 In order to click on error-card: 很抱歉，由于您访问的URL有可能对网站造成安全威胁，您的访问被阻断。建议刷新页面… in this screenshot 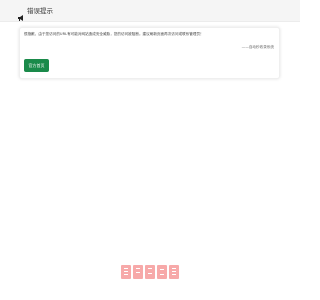, I will do `click(149, 53)`.